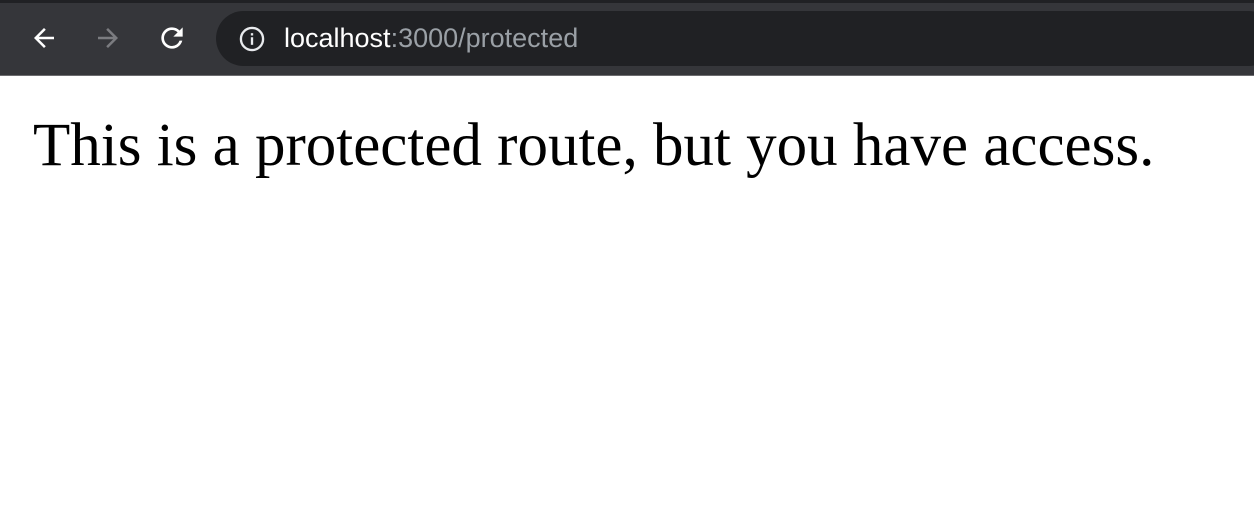 This screenshot has height=514, width=1254. I want to click on forward-button, so click(108, 38).